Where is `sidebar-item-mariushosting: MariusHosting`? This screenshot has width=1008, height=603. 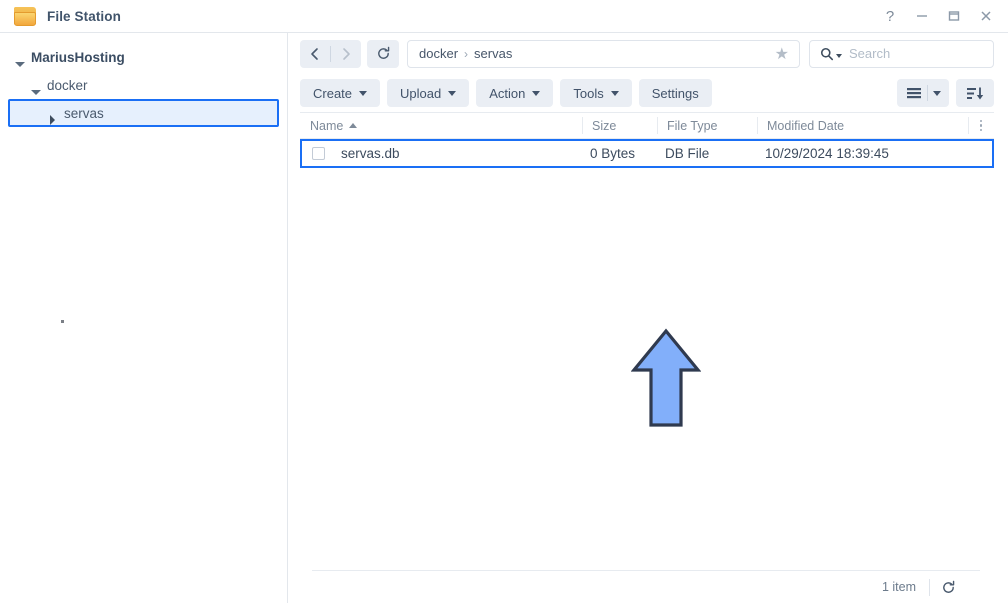
sidebar-item-mariushosting: MariusHosting is located at coordinates (143, 57).